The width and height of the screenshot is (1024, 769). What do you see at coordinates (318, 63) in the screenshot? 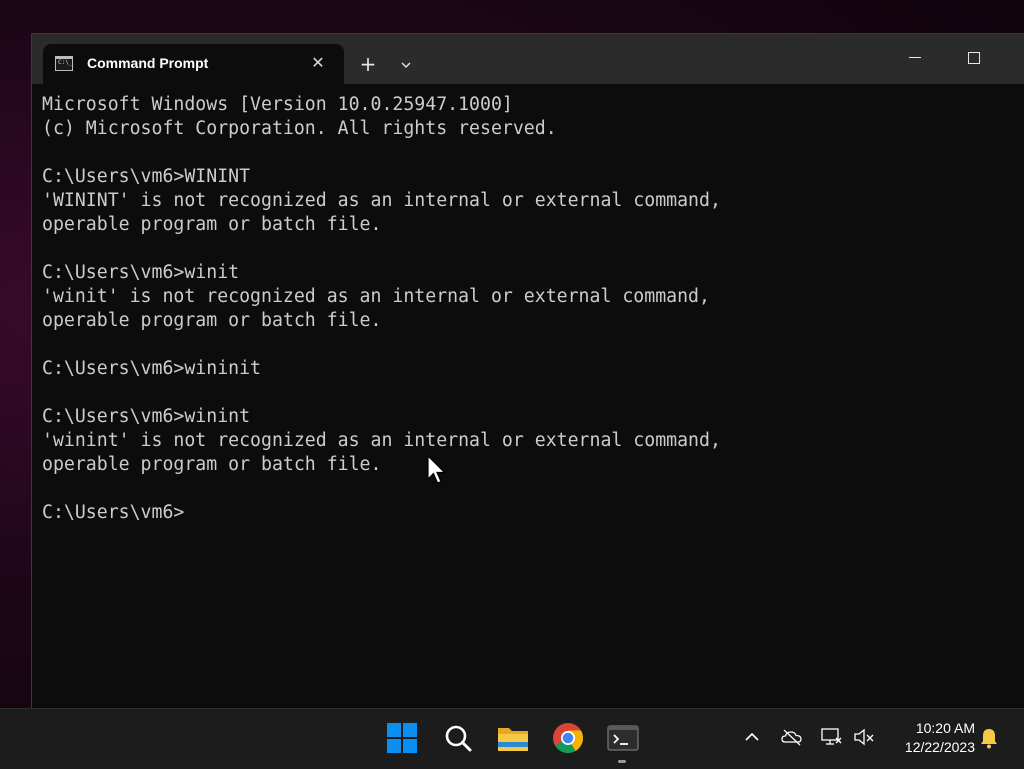
I see `close-tab-icon: ✕` at bounding box center [318, 63].